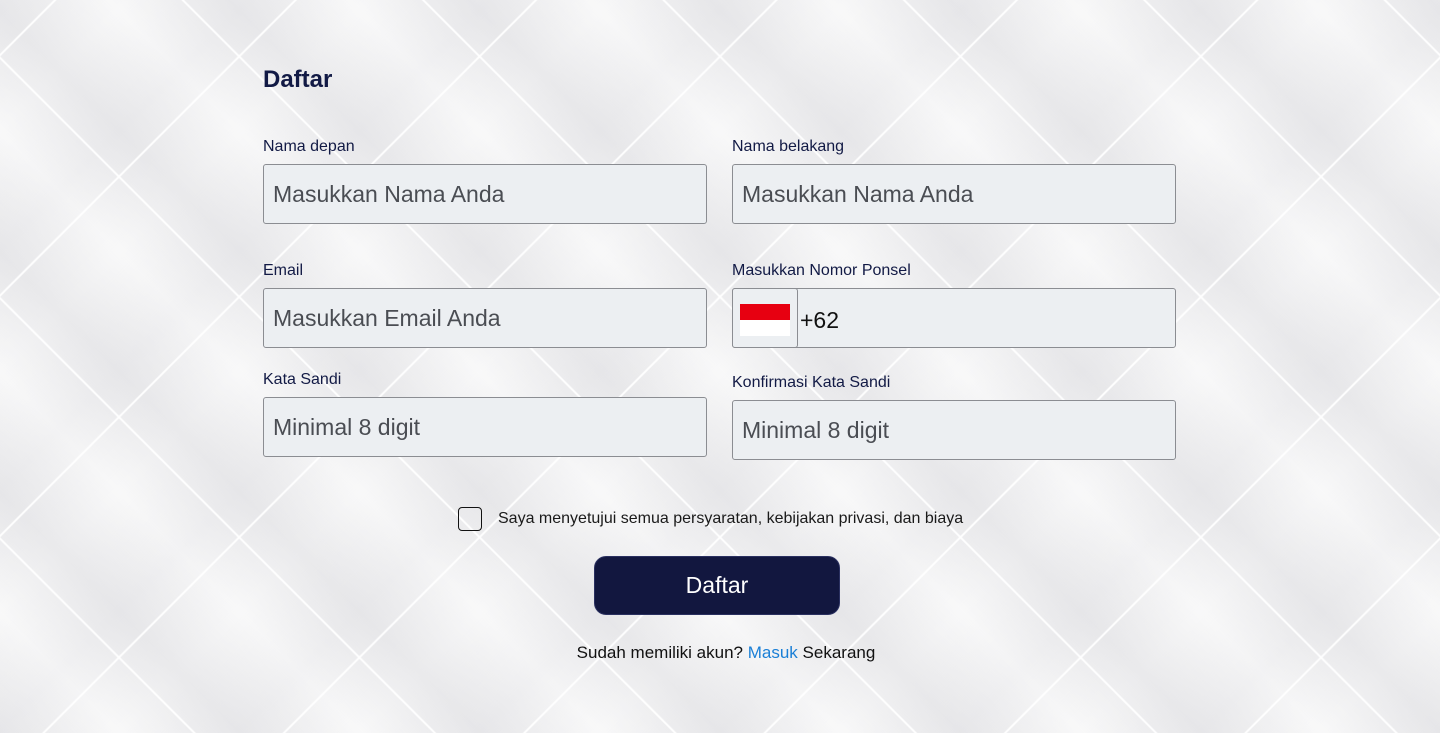 The image size is (1440, 733). What do you see at coordinates (717, 585) in the screenshot?
I see `register-button: Daftar` at bounding box center [717, 585].